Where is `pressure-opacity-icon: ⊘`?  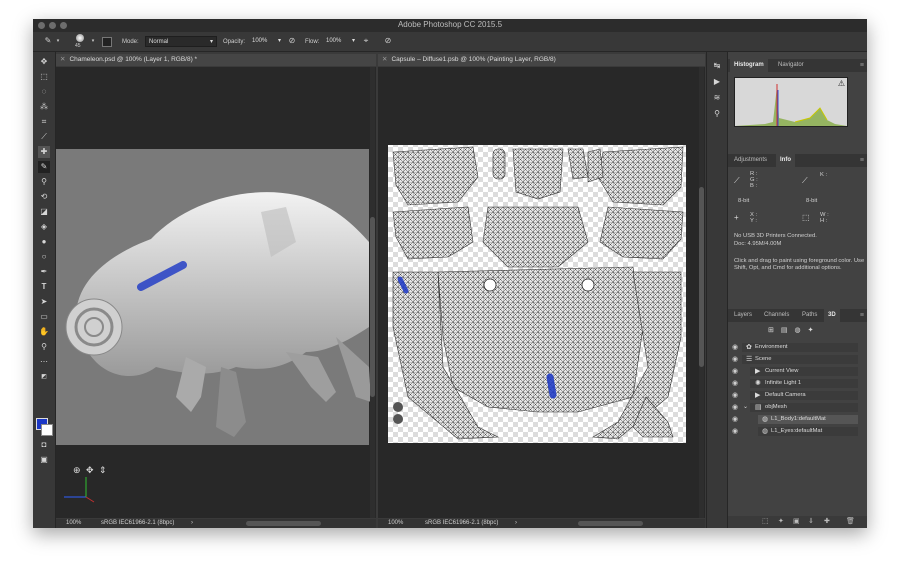 pressure-opacity-icon: ⊘ is located at coordinates (292, 41).